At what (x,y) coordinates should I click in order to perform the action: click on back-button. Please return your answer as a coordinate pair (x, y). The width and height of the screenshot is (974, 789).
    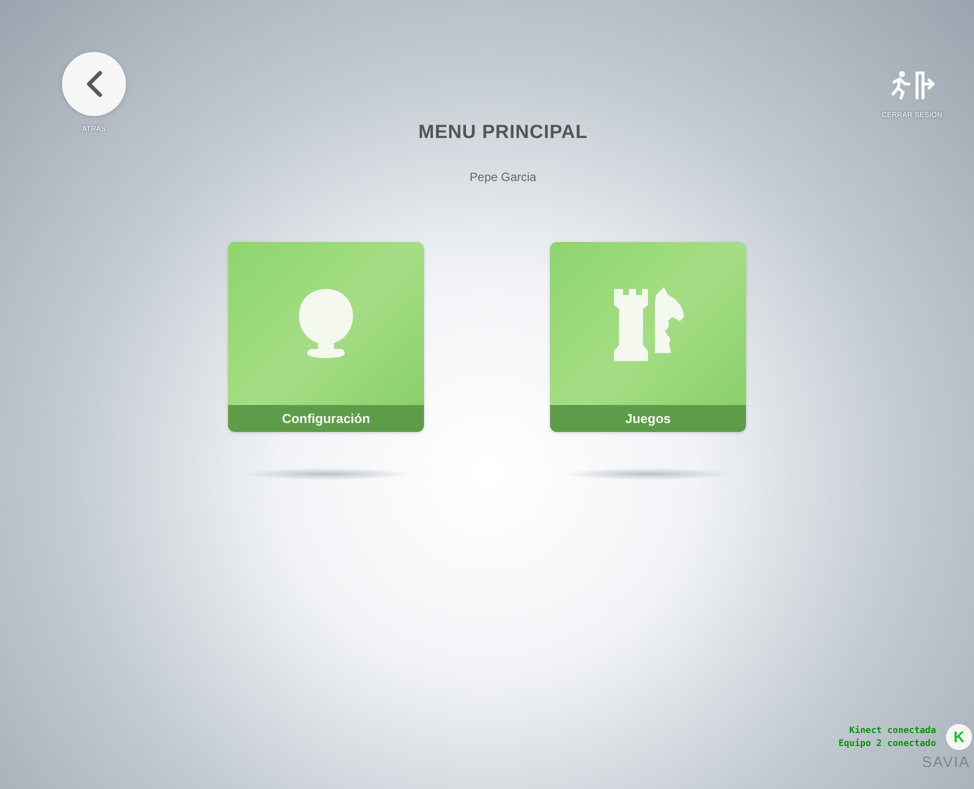
    Looking at the image, I should click on (94, 84).